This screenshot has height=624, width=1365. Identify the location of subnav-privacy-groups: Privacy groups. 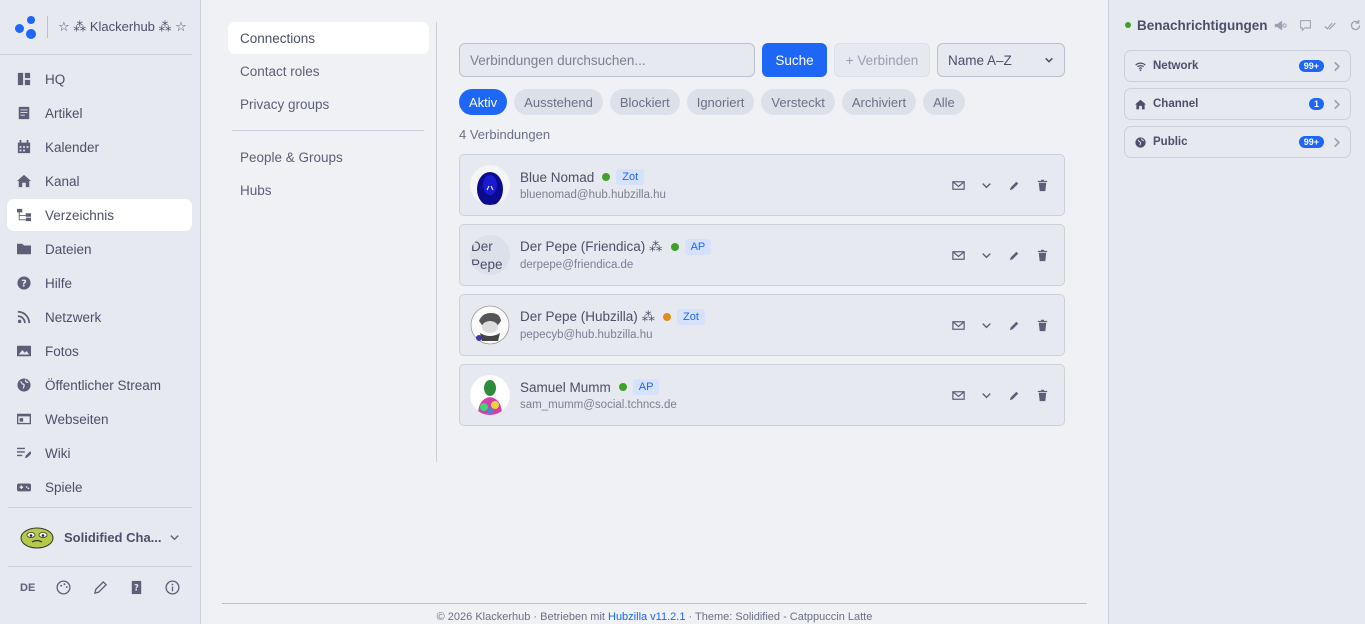
(328, 104).